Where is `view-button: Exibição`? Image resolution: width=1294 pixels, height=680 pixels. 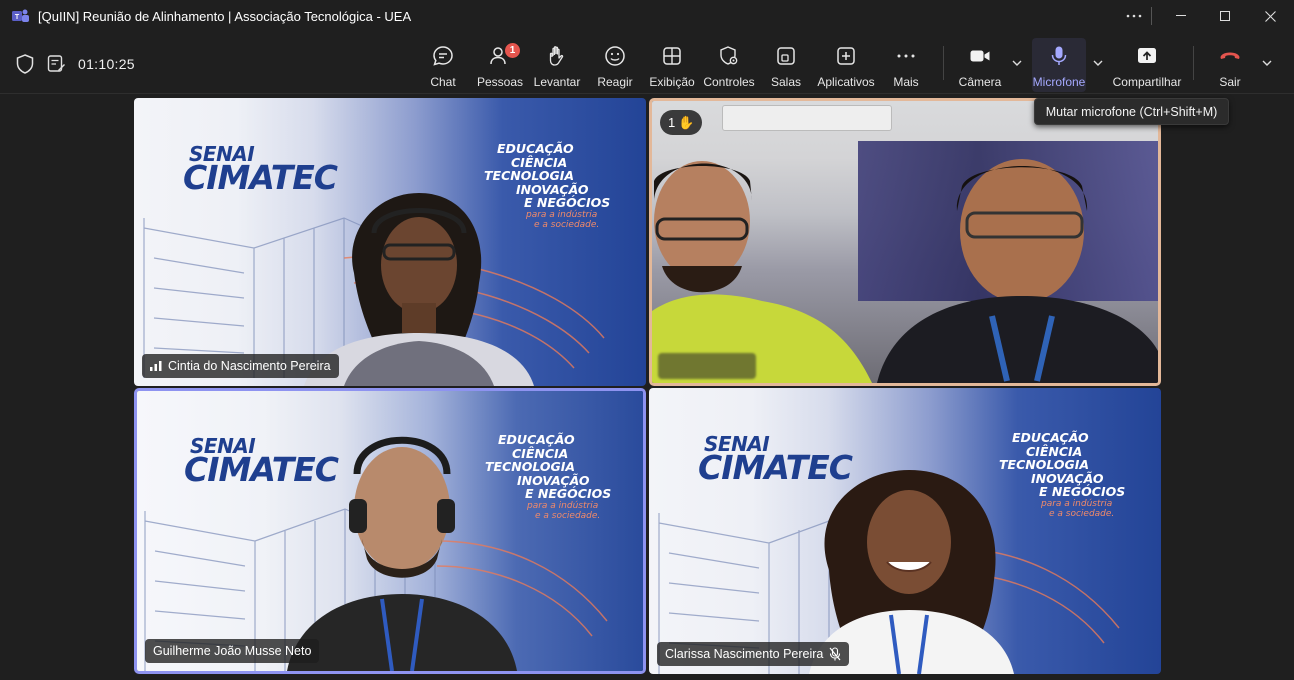 view-button: Exibição is located at coordinates (672, 65).